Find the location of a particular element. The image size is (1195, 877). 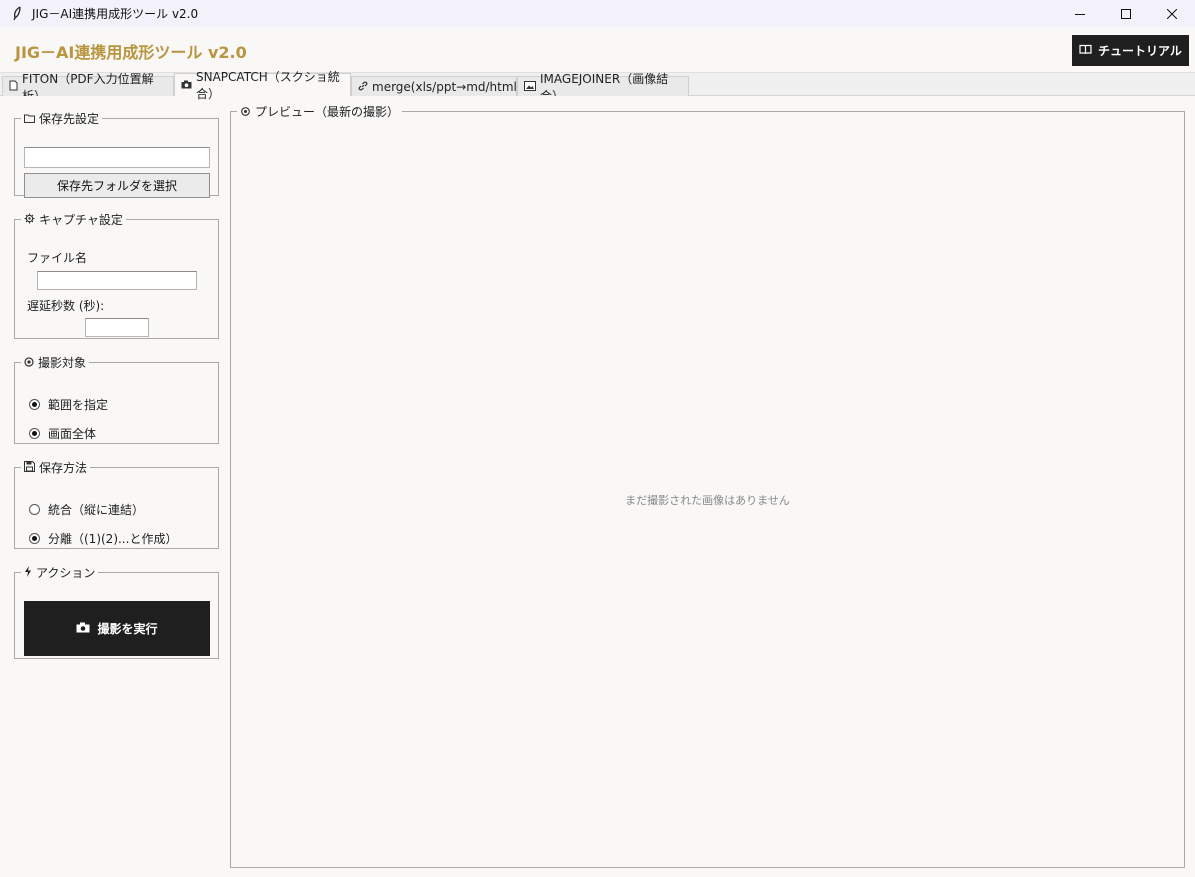

filename-label: ファイル名 is located at coordinates (57, 258).